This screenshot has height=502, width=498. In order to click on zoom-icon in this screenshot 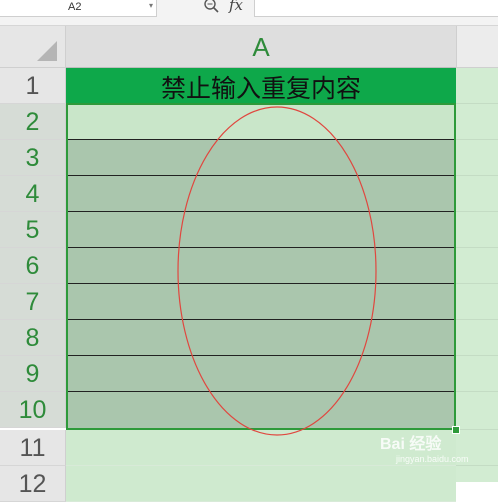, I will do `click(211, 7)`.